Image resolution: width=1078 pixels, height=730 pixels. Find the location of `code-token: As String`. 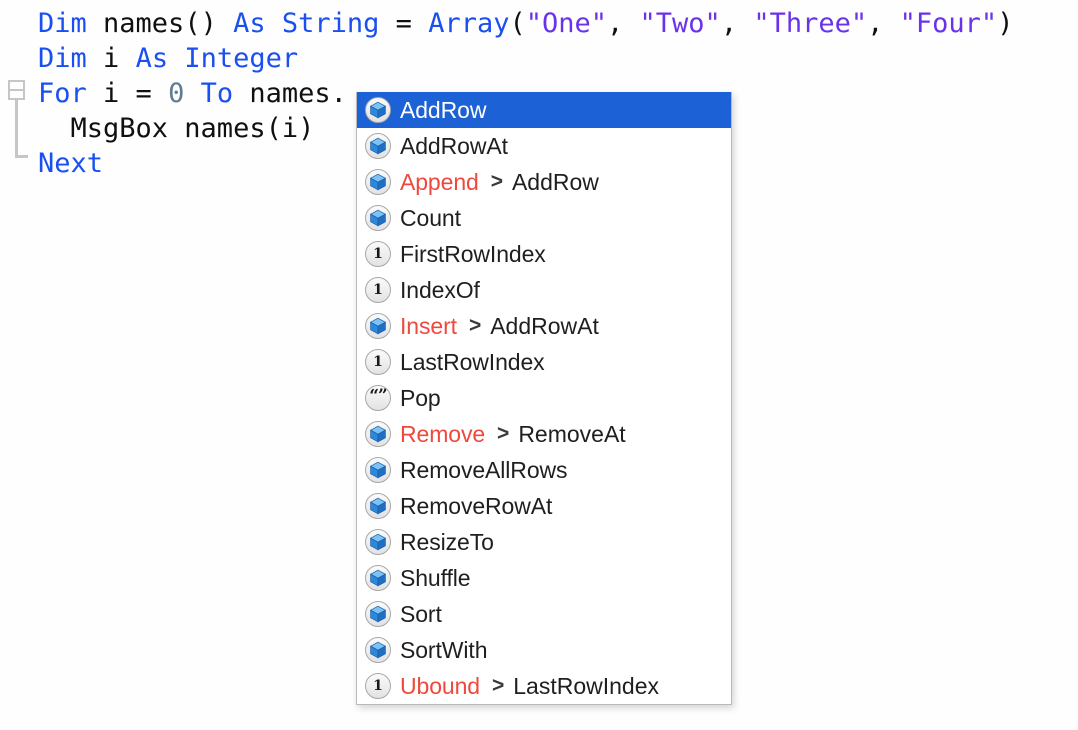

code-token: As String is located at coordinates (306, 23).